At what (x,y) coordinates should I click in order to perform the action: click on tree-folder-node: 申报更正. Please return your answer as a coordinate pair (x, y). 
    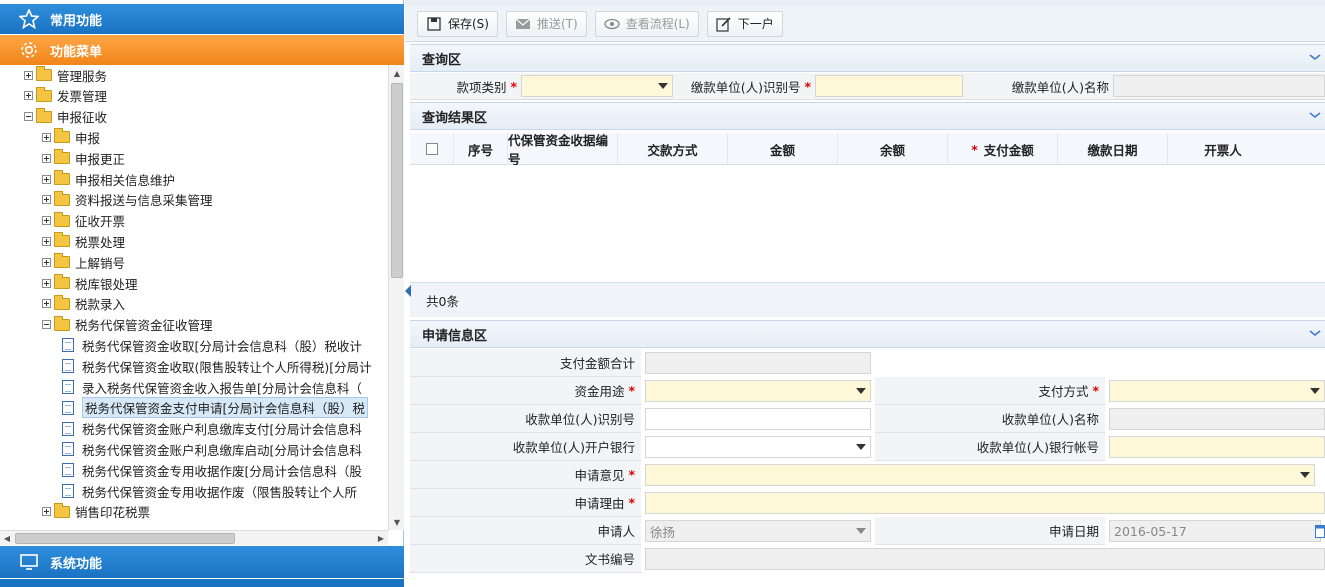
    Looking at the image, I should click on (83, 158).